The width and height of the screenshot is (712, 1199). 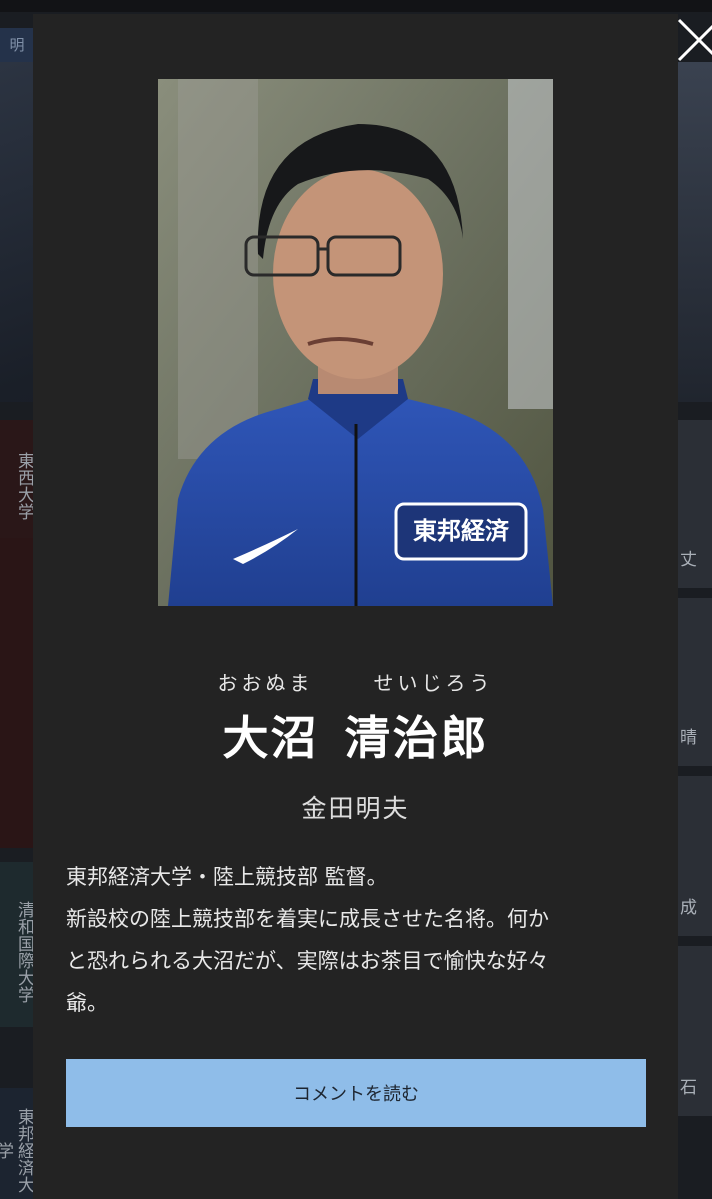 I want to click on name-ruby: おおぬま せいじろう, so click(x=355, y=681).